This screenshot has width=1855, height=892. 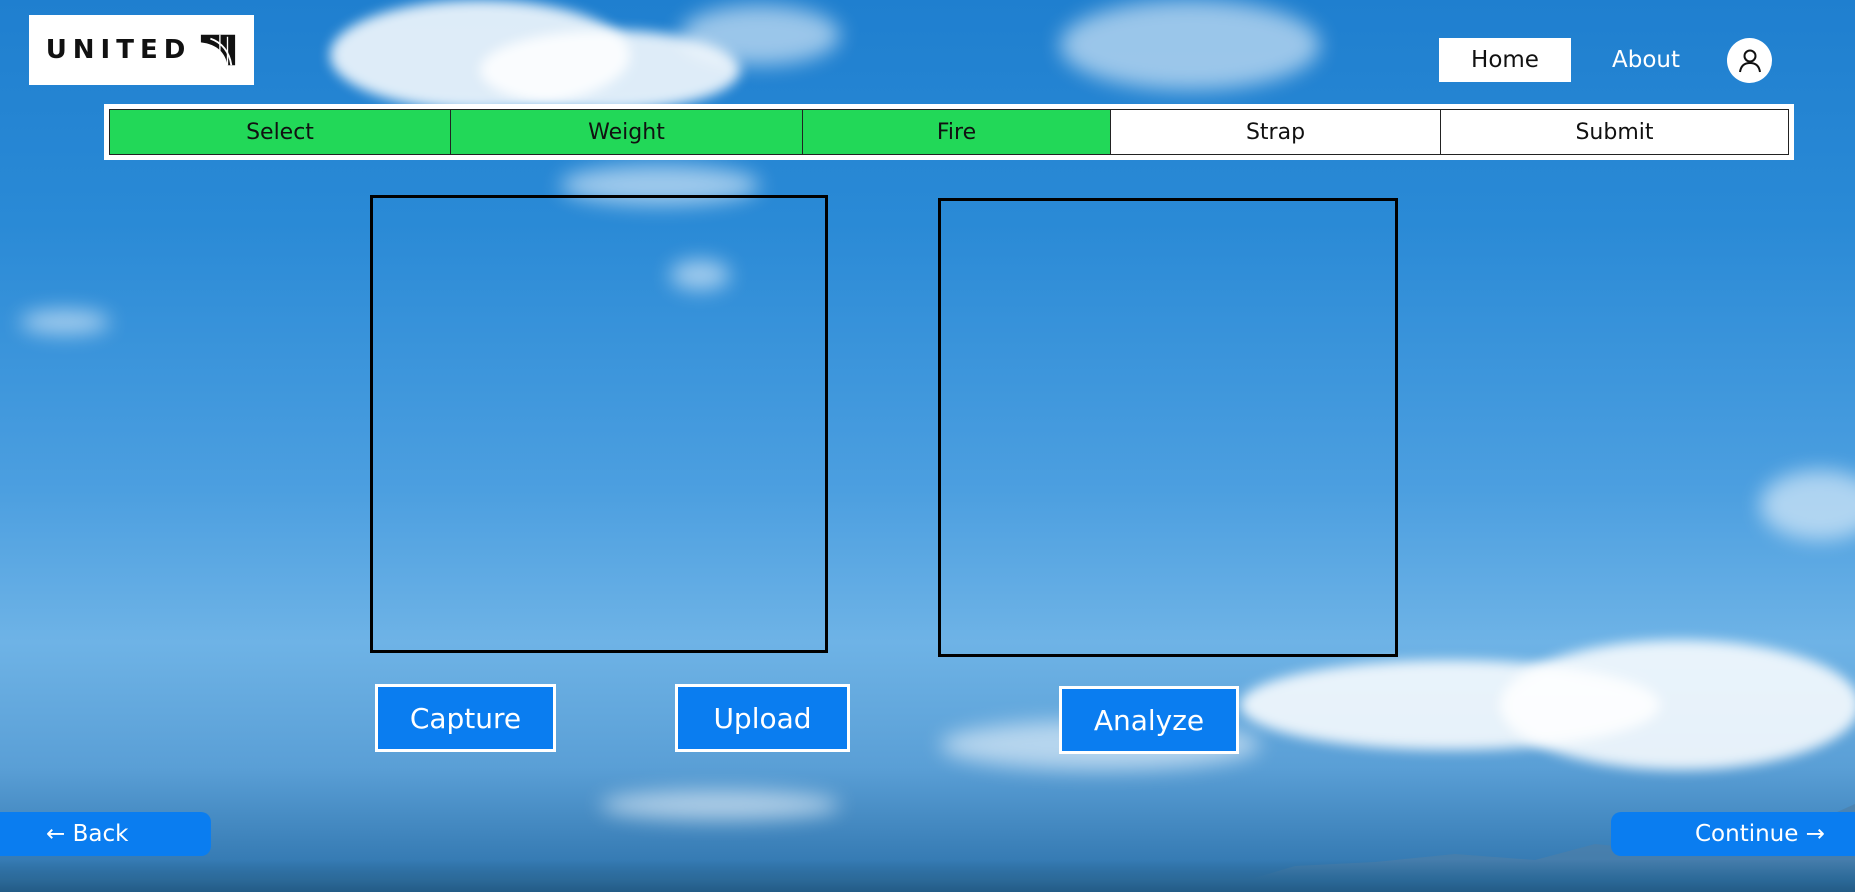 What do you see at coordinates (1168, 427) in the screenshot?
I see `analysis-result-frame` at bounding box center [1168, 427].